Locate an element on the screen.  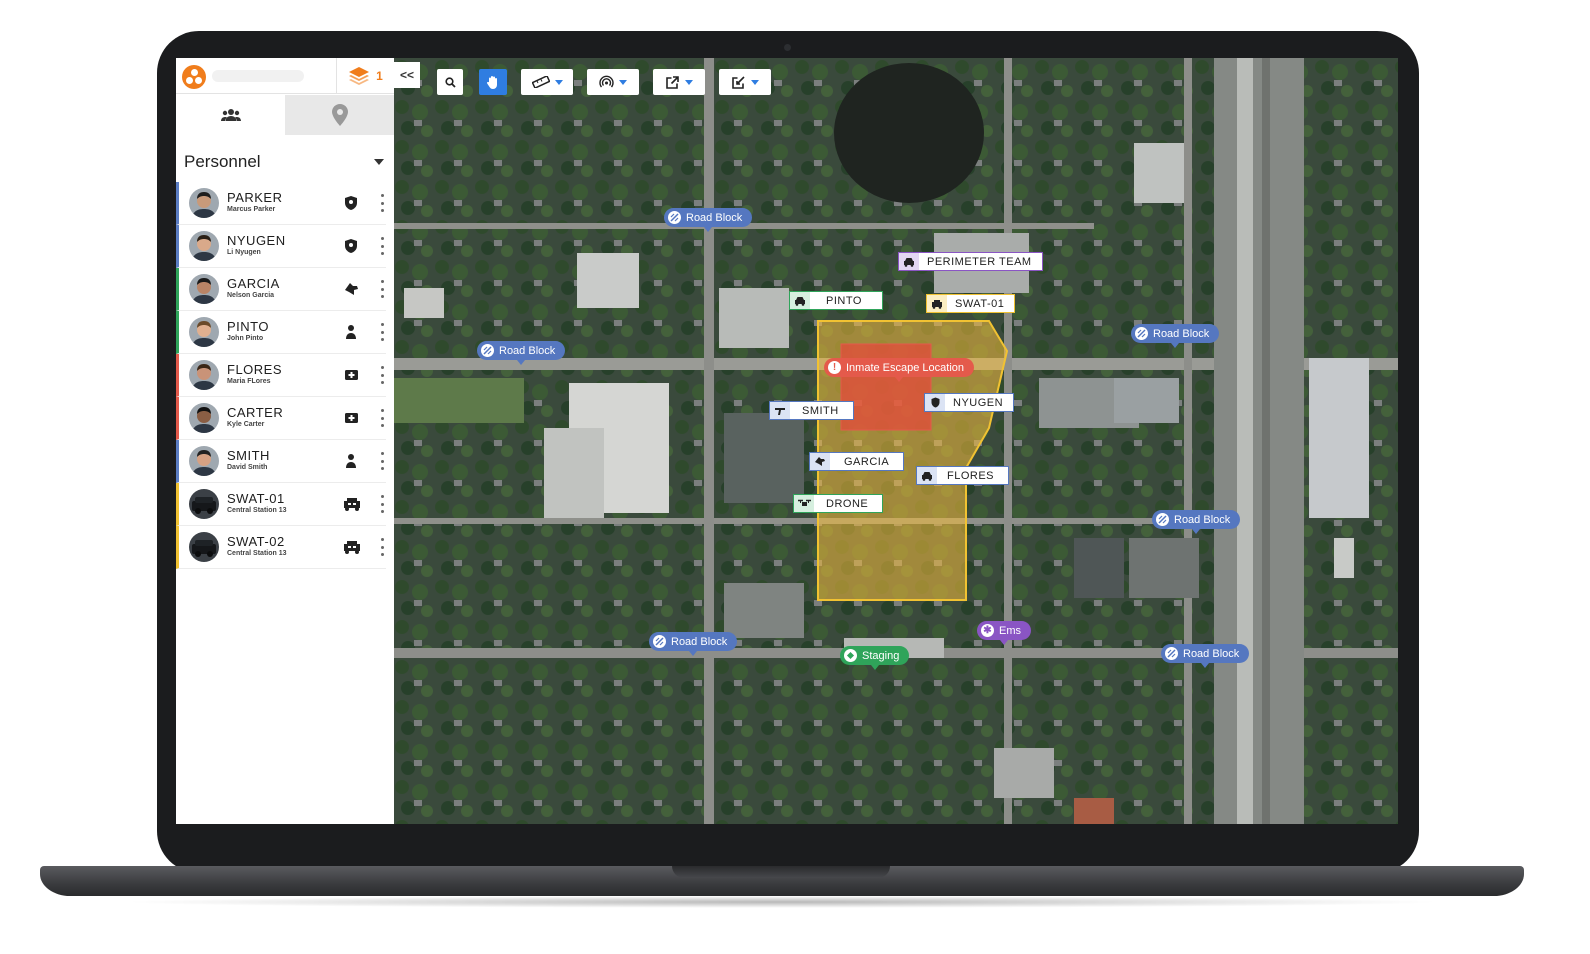
unit-drone: DRONE is located at coordinates (838, 503).